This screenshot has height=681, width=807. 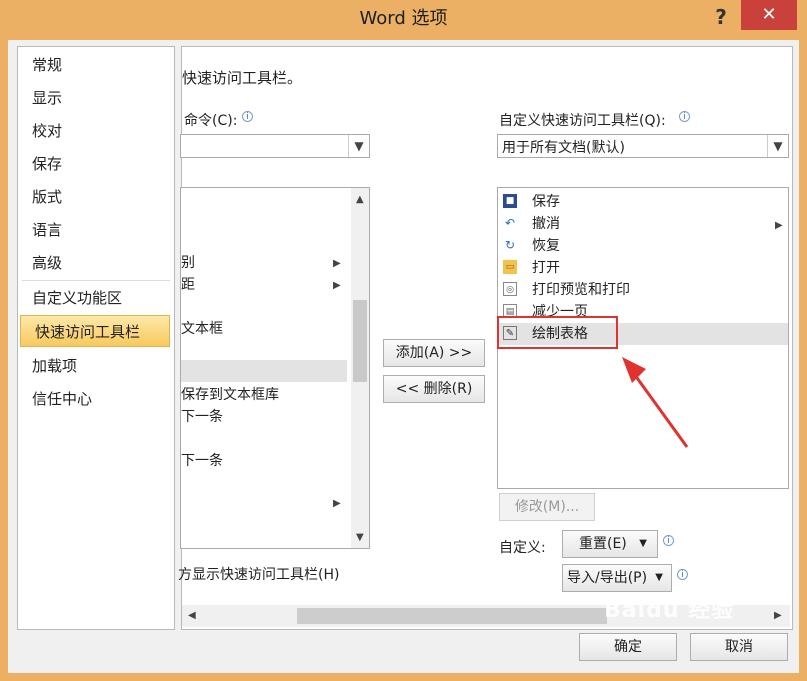 What do you see at coordinates (510, 201) in the screenshot?
I see `save-icon: ■` at bounding box center [510, 201].